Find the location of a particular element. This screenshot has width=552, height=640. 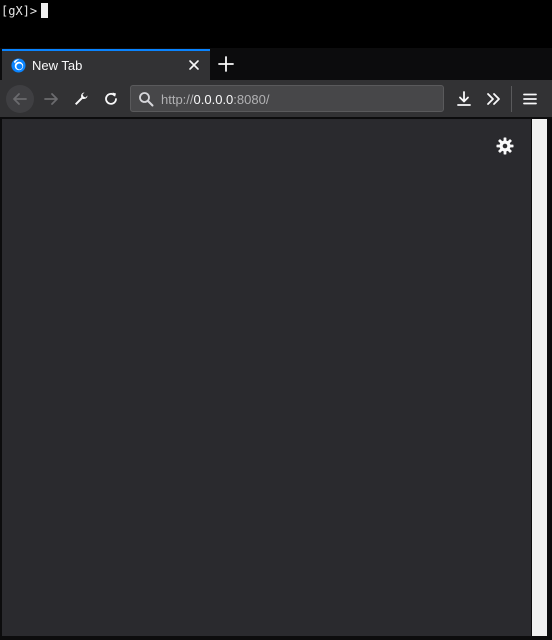

new-tab-plus-icon is located at coordinates (226, 64).